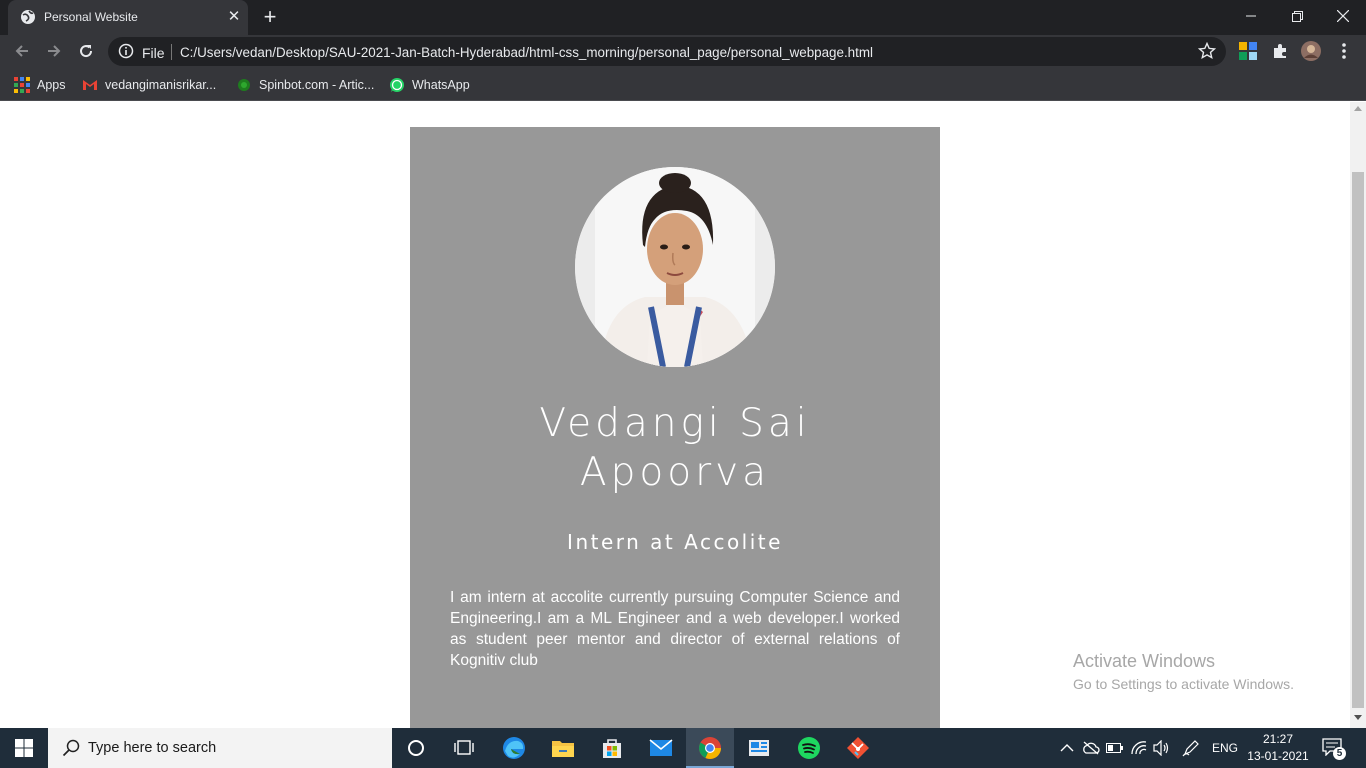 This screenshot has width=1366, height=768. I want to click on profile-name-line-1: Vedangi Sai, so click(675, 423).